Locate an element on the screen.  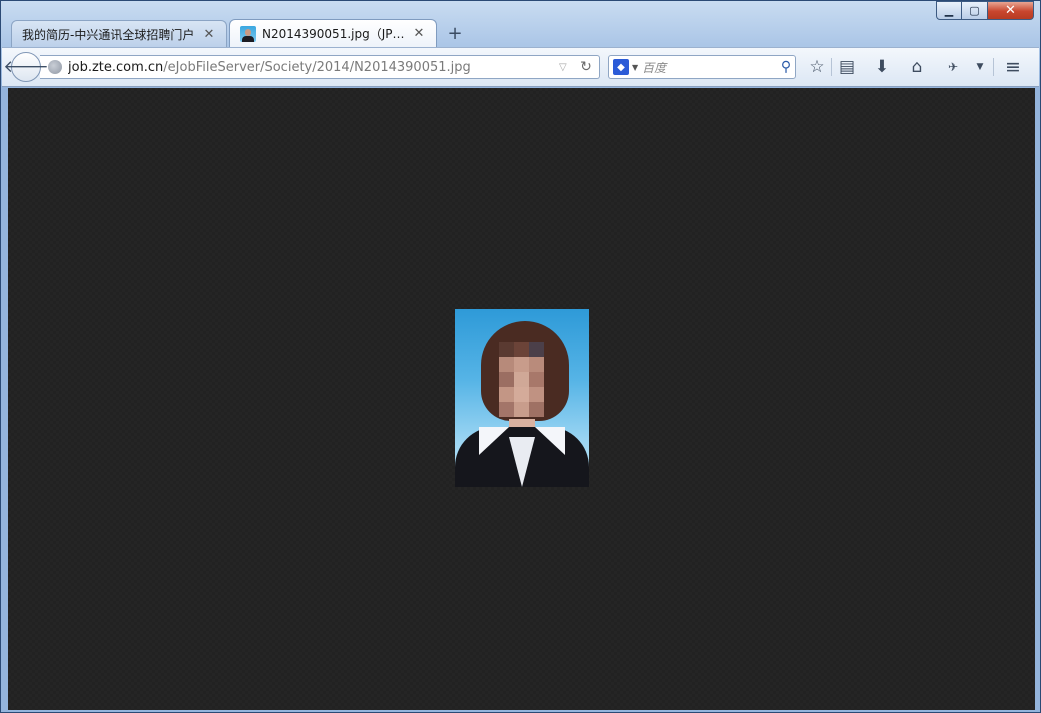
download-icon: ⬇ is located at coordinates (882, 67).